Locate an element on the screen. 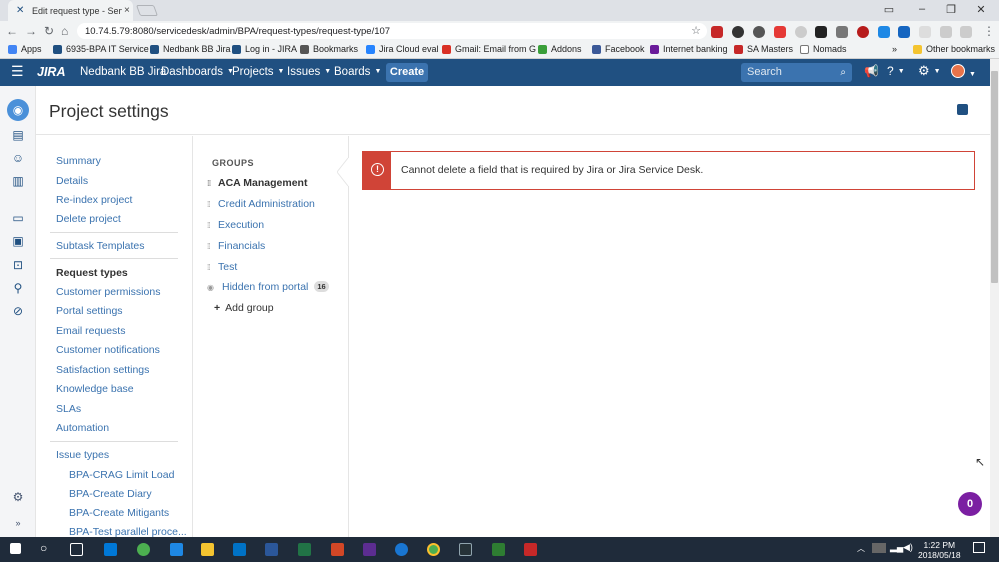 The width and height of the screenshot is (999, 562). settings-nav-subtask-templates: Subtask Templates is located at coordinates (100, 246).